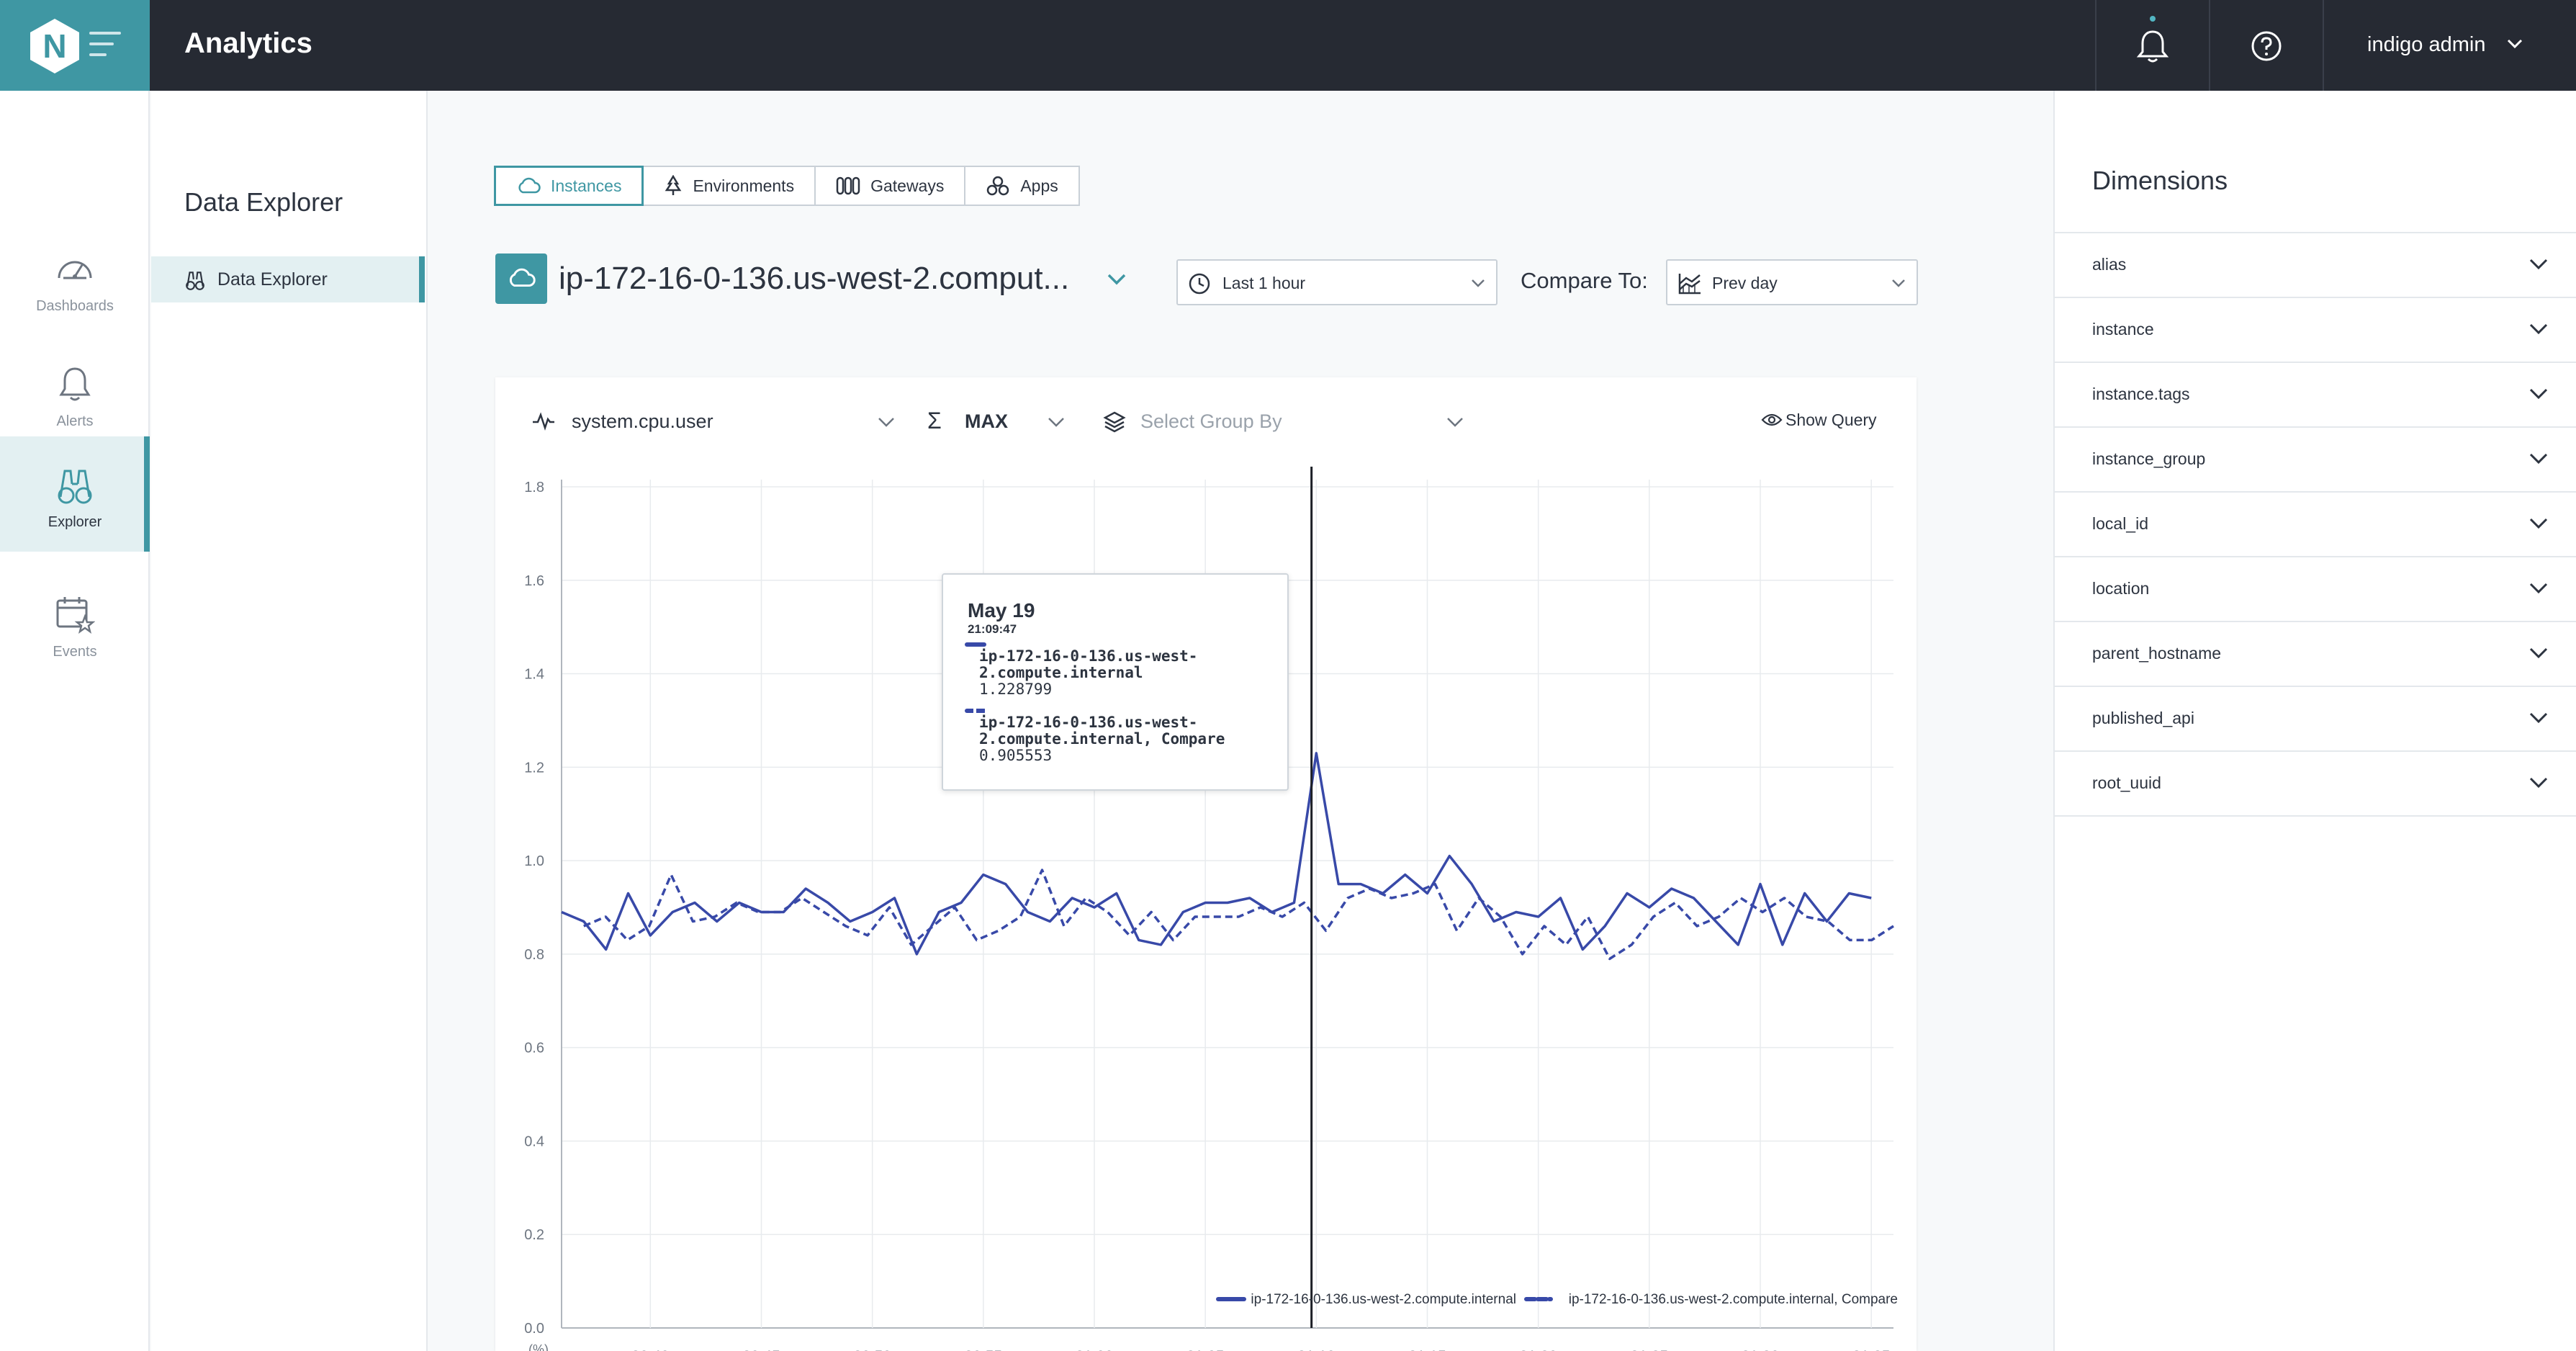 The image size is (2576, 1351). Describe the element at coordinates (2315, 784) in the screenshot. I see `dimension-row: root_uuid` at that location.